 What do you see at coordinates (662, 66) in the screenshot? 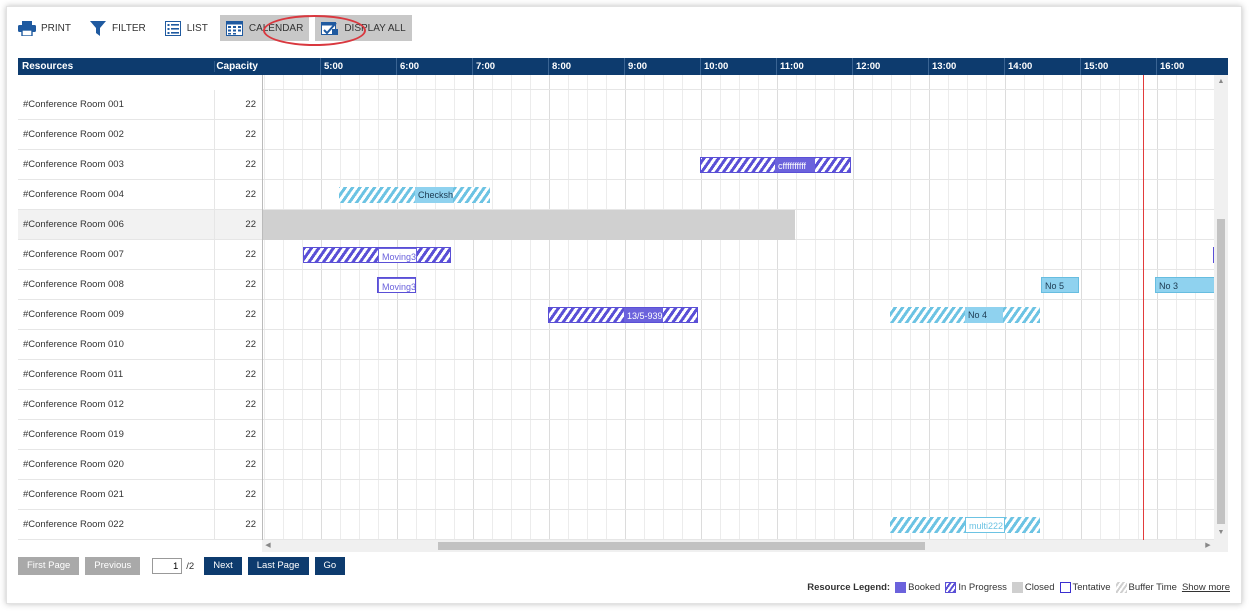
I see `time-label: 9:00` at bounding box center [662, 66].